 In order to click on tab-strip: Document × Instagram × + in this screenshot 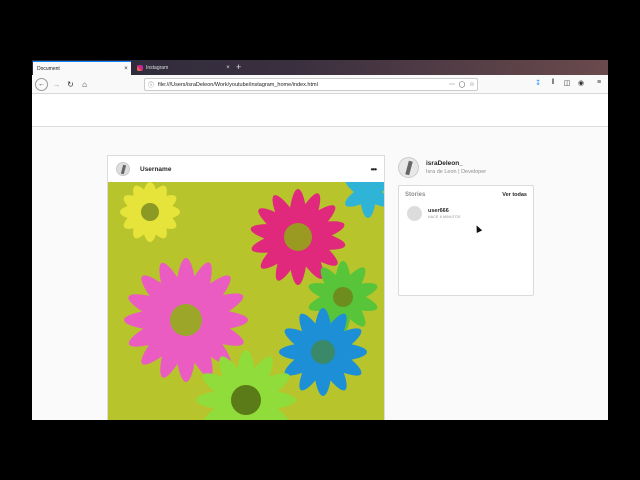, I will do `click(320, 67)`.